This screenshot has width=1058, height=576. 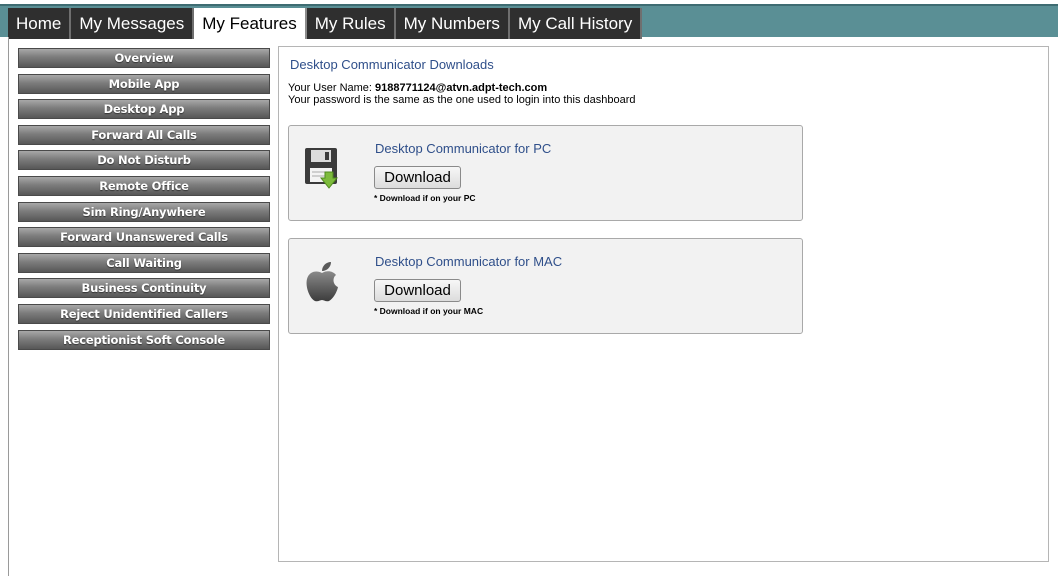 I want to click on sidebar-item-business-continuity: Business Continuity, so click(x=144, y=288).